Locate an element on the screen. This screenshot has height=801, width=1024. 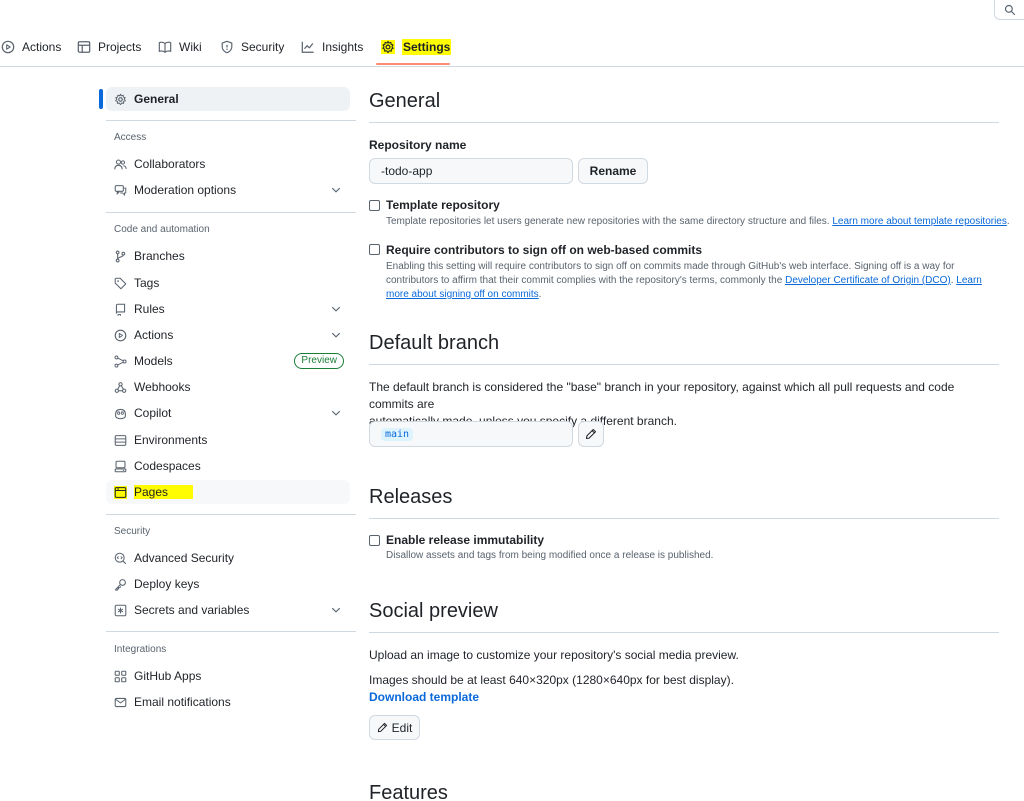
section-title-releases: Releases is located at coordinates (411, 497).